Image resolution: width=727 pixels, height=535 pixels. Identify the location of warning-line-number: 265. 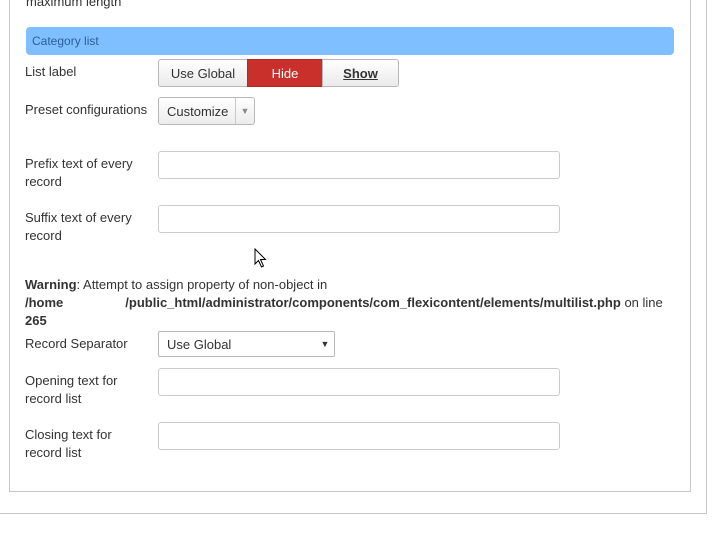
(36, 320).